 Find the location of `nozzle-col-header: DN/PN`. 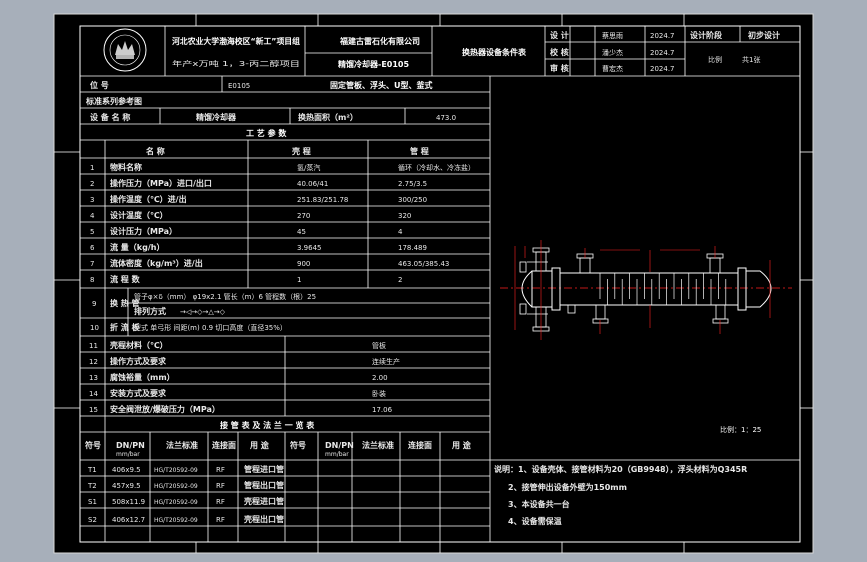

nozzle-col-header: DN/PN is located at coordinates (339, 445).